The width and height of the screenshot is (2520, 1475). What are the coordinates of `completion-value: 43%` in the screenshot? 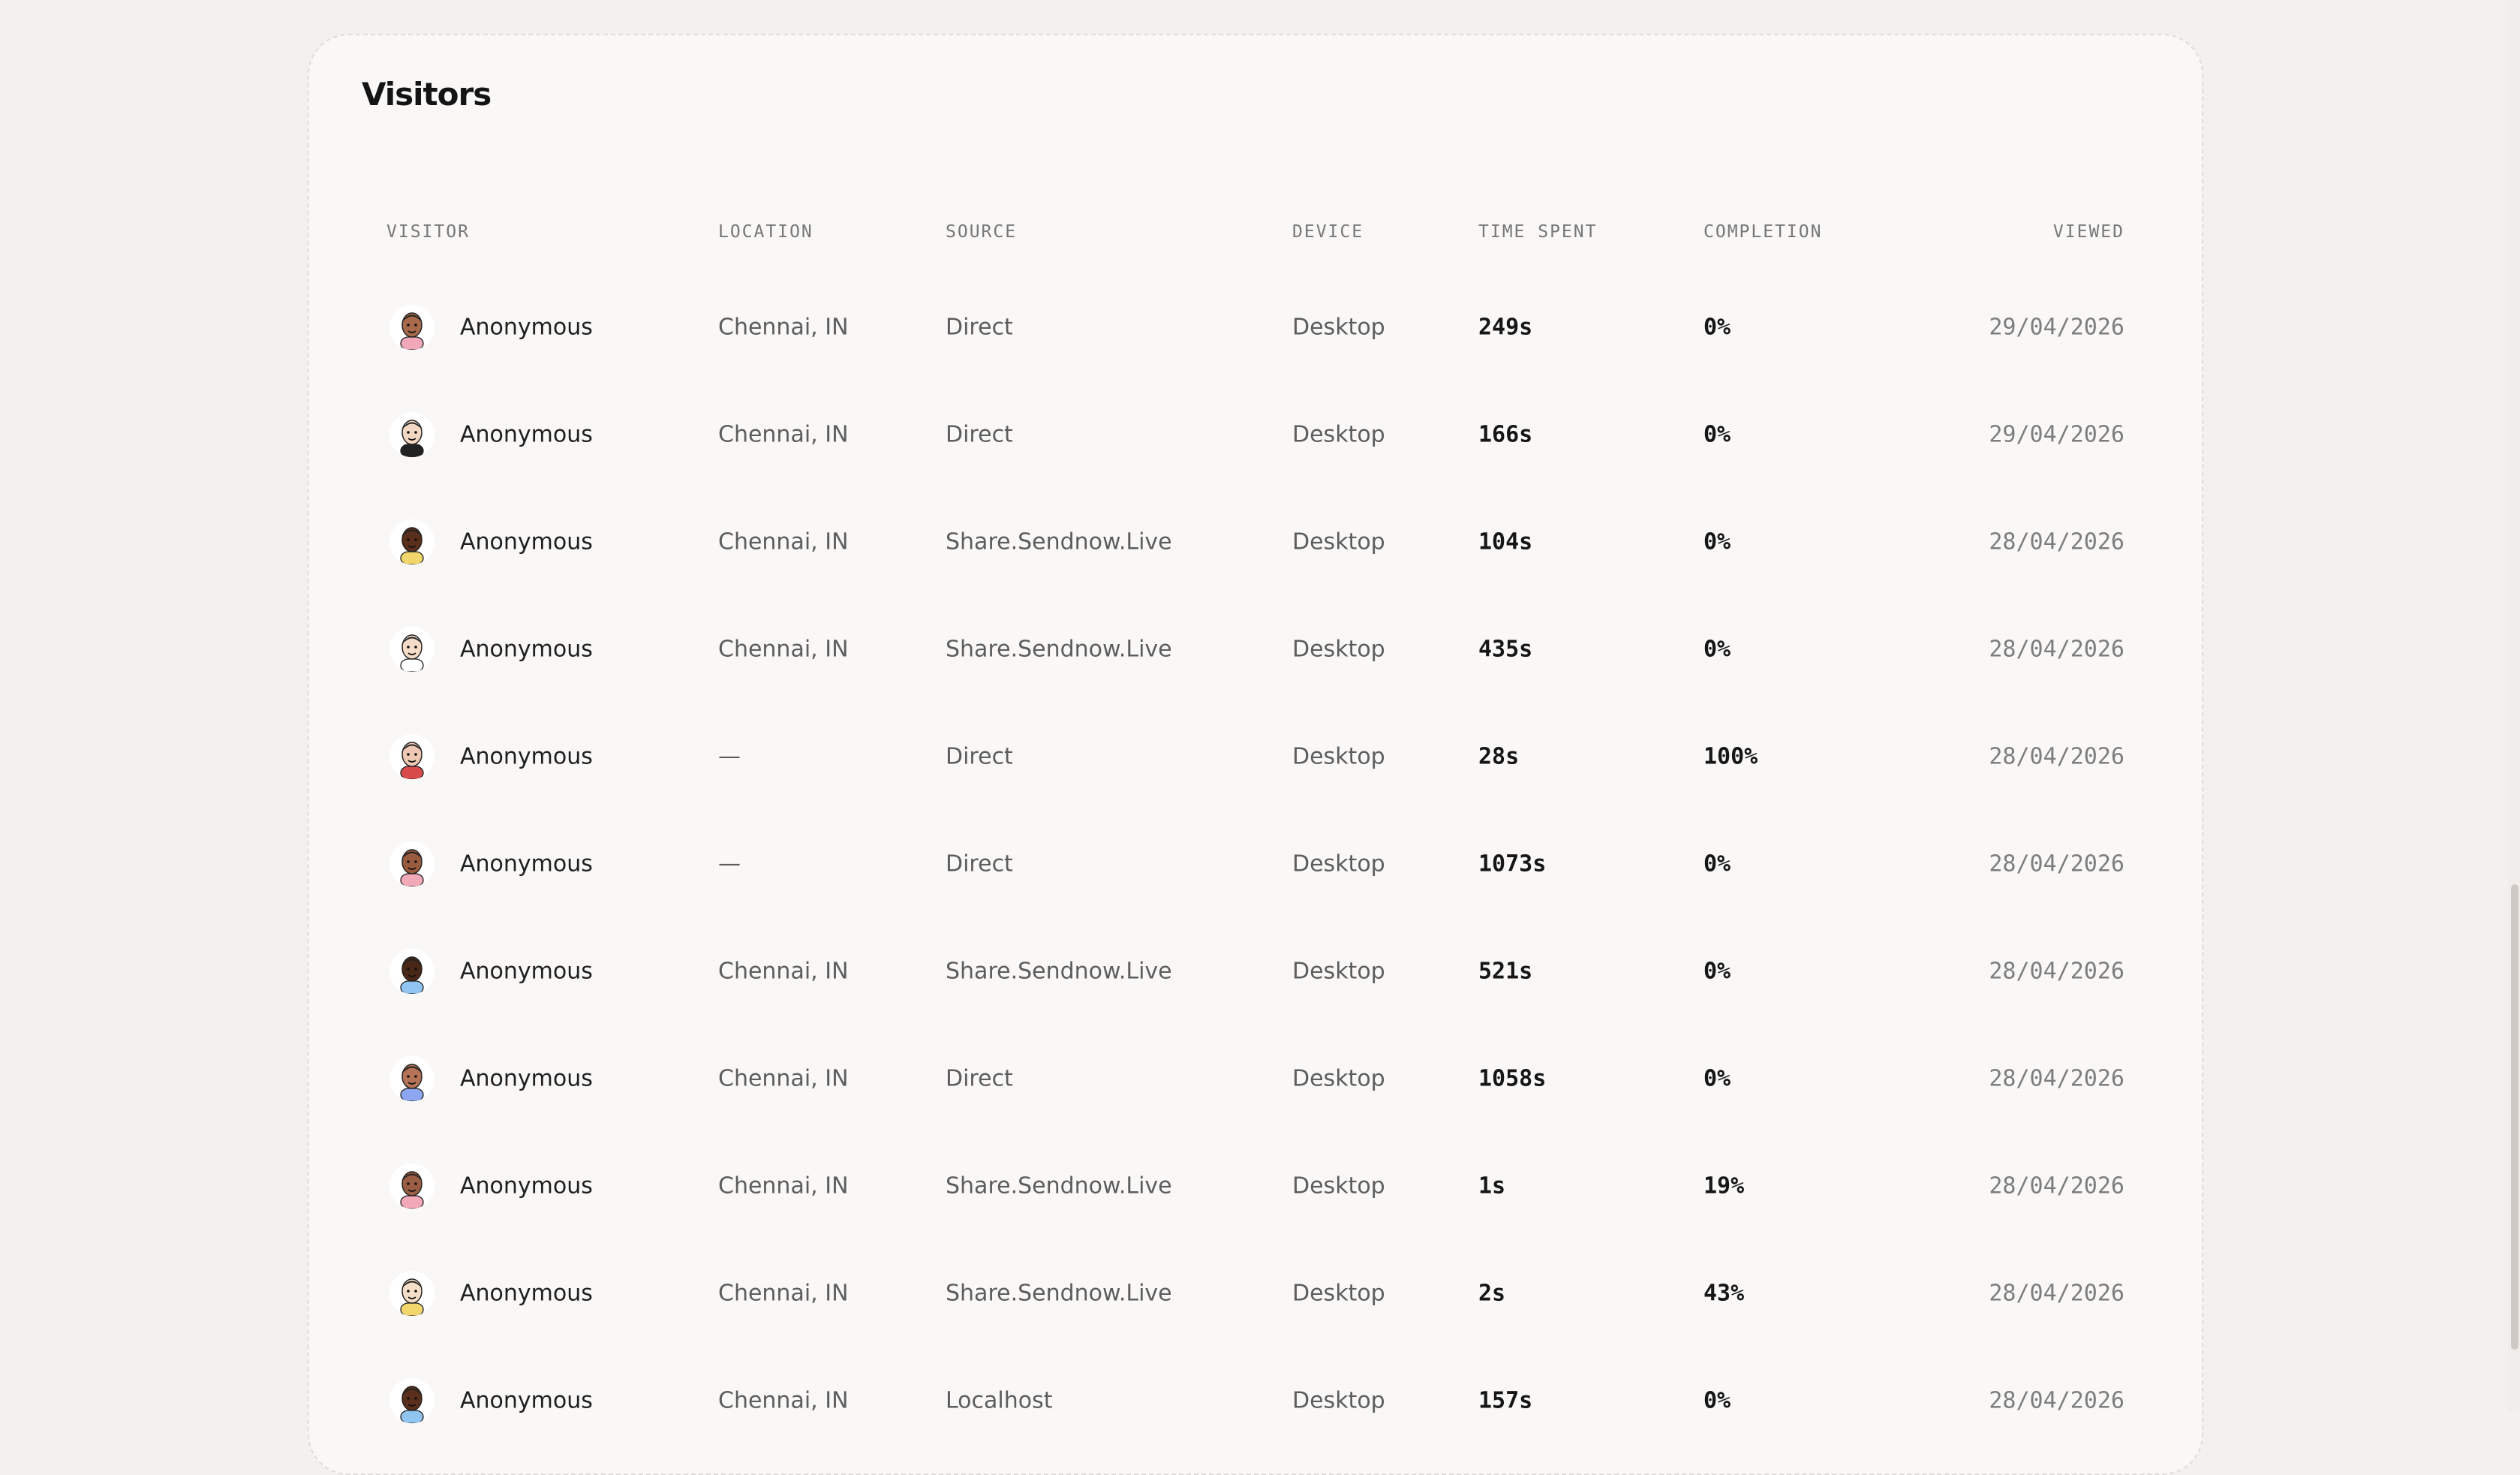 It's located at (1724, 1293).